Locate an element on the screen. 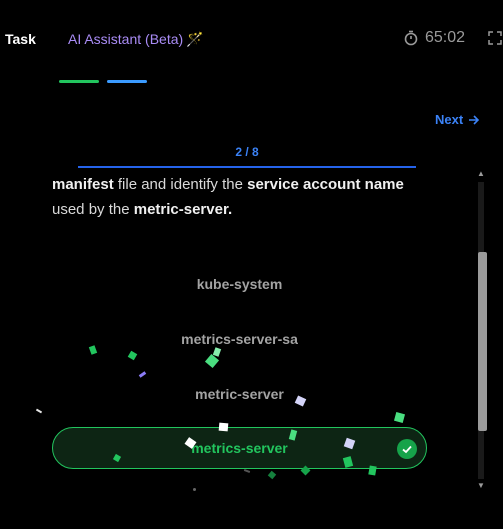 The width and height of the screenshot is (503, 529). tab-ai-assistant-label: AI Assistant (Beta) is located at coordinates (126, 39).